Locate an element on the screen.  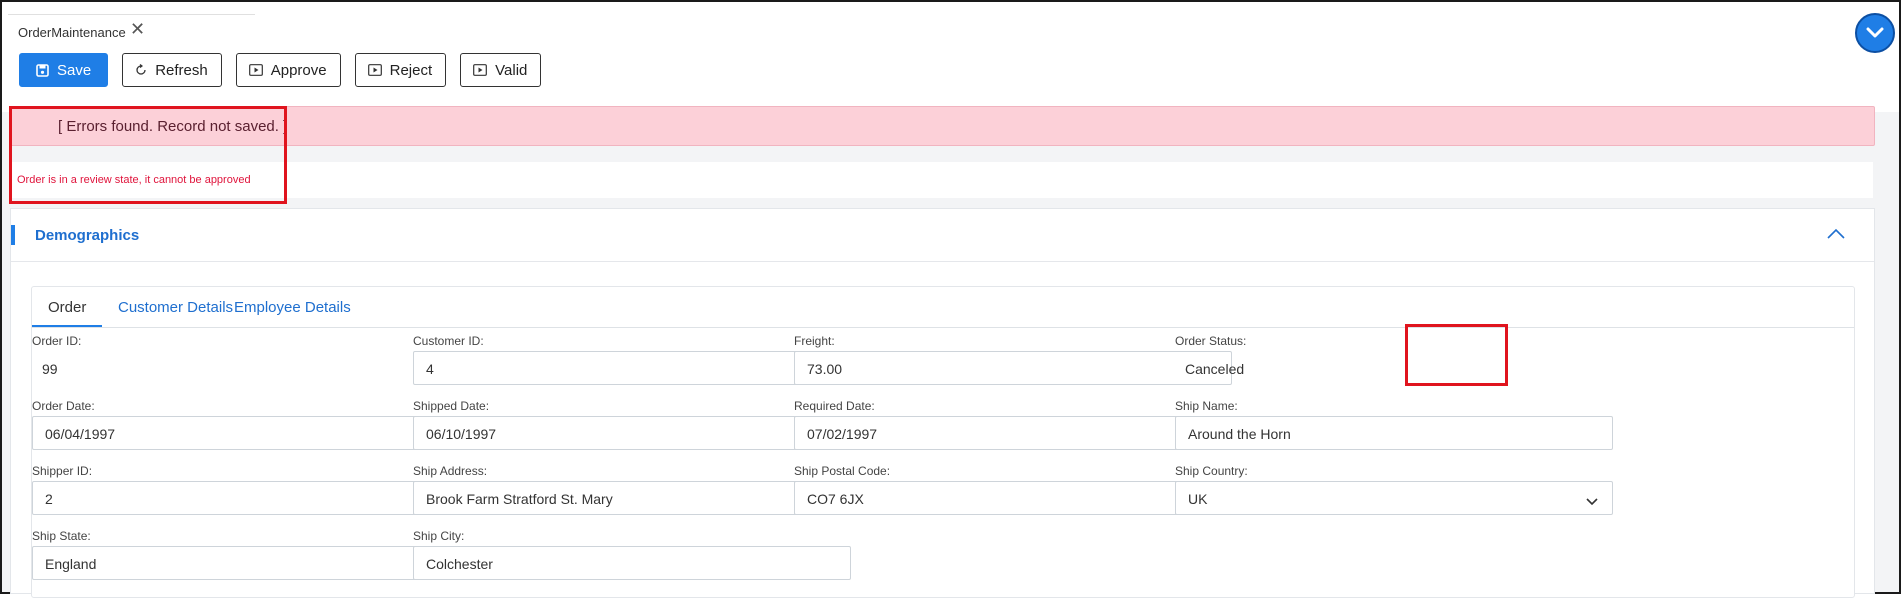
order-id-label: Order ID: is located at coordinates (57, 341).